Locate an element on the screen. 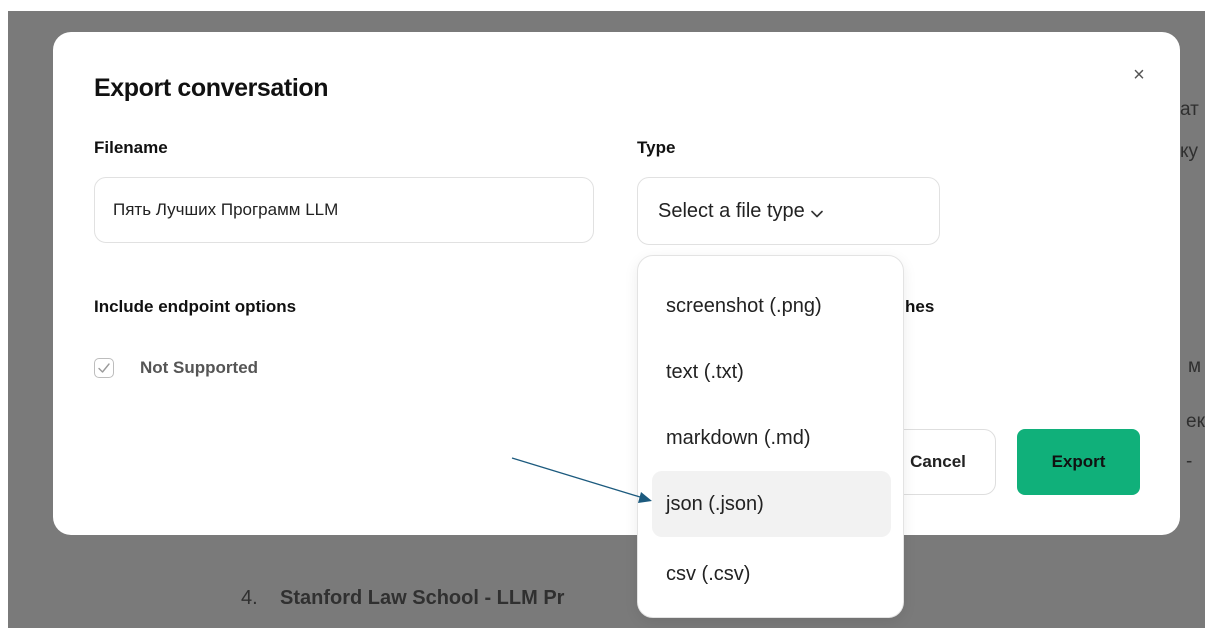 Image resolution: width=1205 pixels, height=628 pixels. endpoint-options-checkbox-label: Not Supported is located at coordinates (199, 367).